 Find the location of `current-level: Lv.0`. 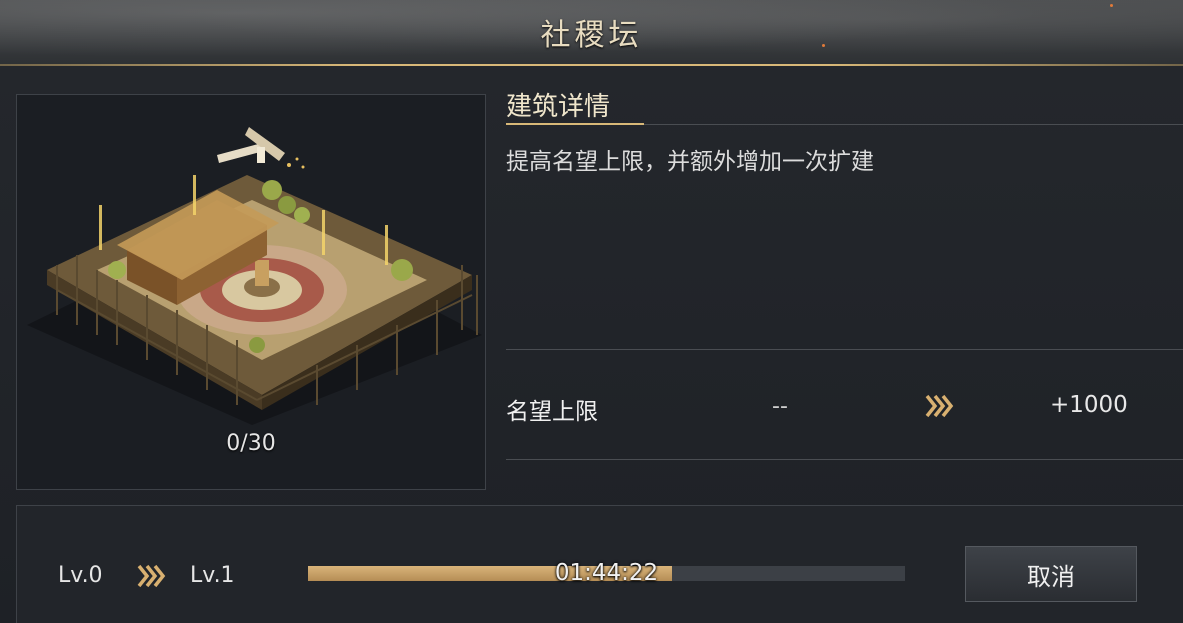

current-level: Lv.0 is located at coordinates (80, 575).